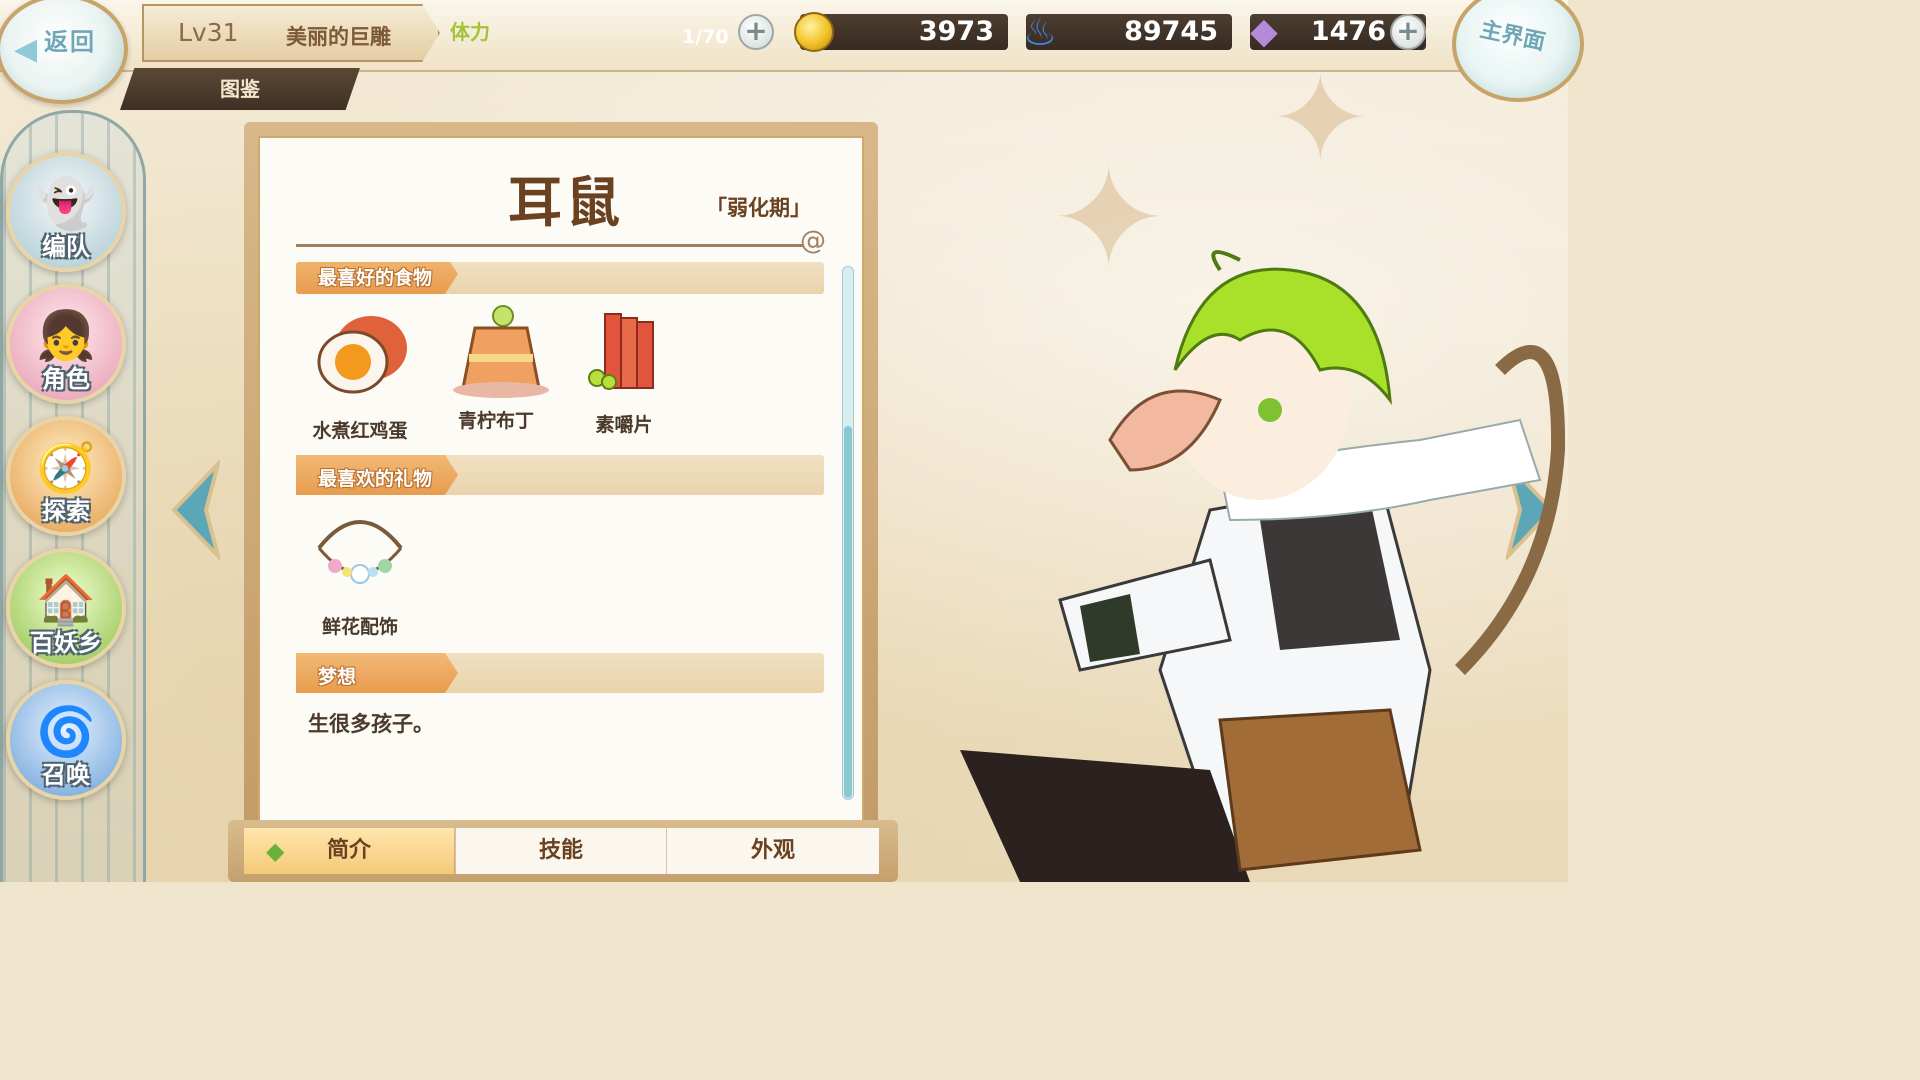 The width and height of the screenshot is (1920, 1080). What do you see at coordinates (338, 37) in the screenshot?
I see `player-name: 美丽的巨雕` at bounding box center [338, 37].